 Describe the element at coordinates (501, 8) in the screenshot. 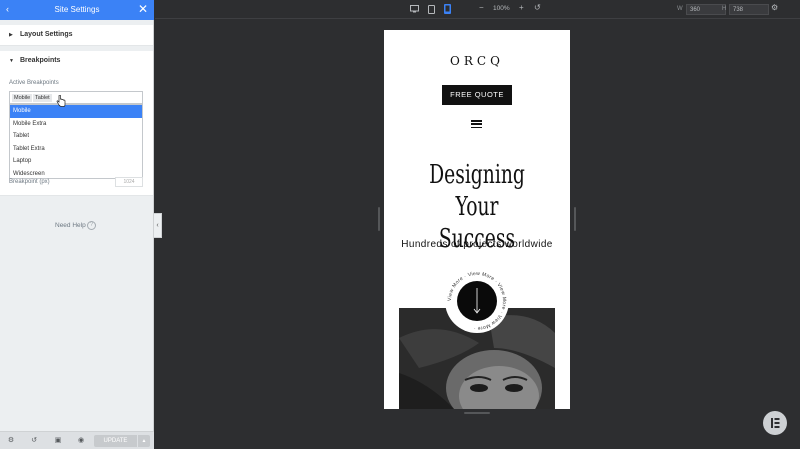

I see `zoom-level: 100%` at that location.